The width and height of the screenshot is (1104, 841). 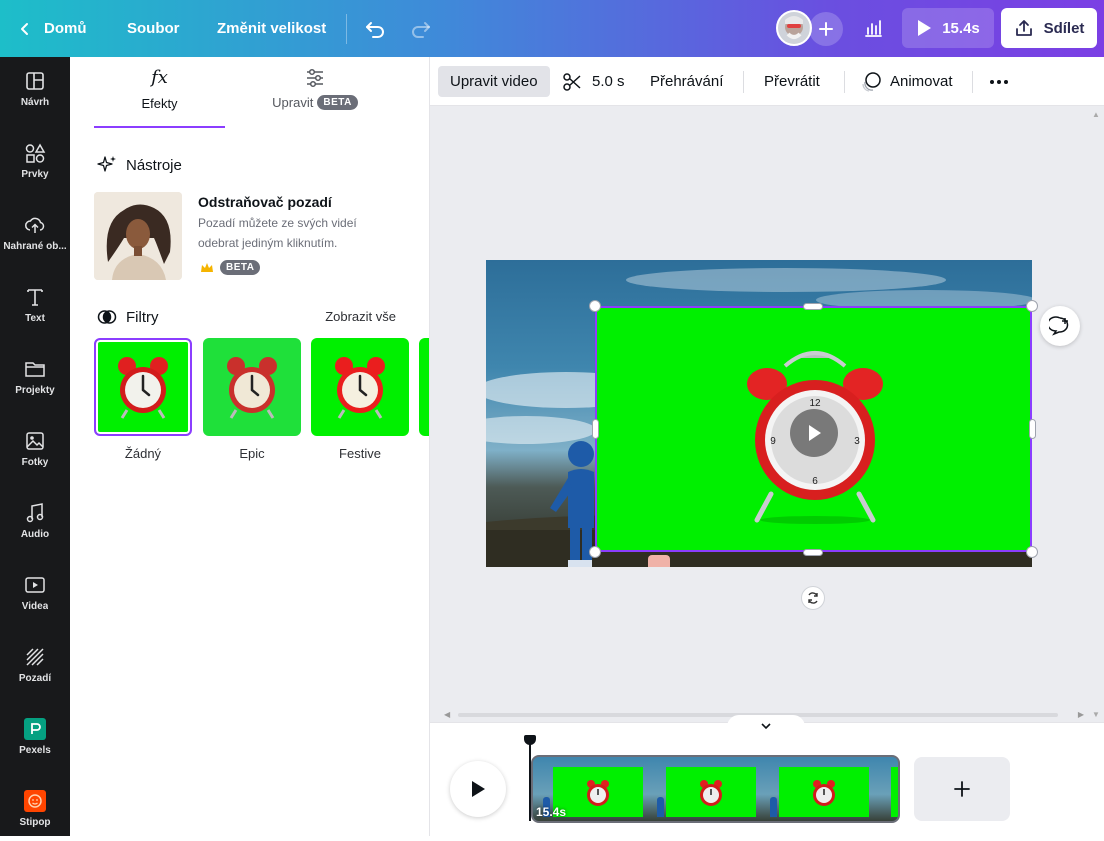 I want to click on video-icon, so click(x=35, y=585).